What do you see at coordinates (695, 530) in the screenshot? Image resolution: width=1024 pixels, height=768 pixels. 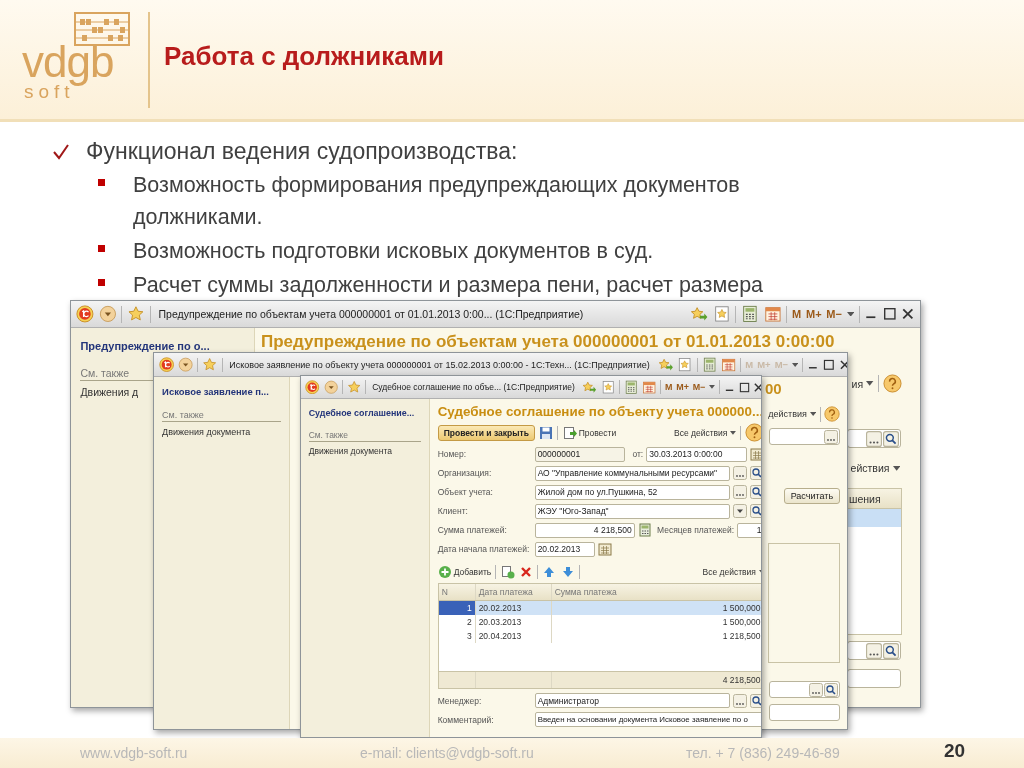 I see `field-label: Месяцев платежей:` at bounding box center [695, 530].